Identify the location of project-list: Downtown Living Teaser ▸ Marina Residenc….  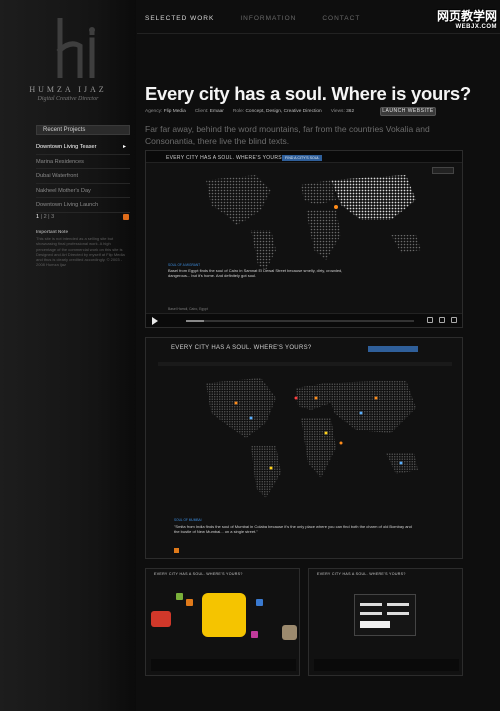
(83, 176).